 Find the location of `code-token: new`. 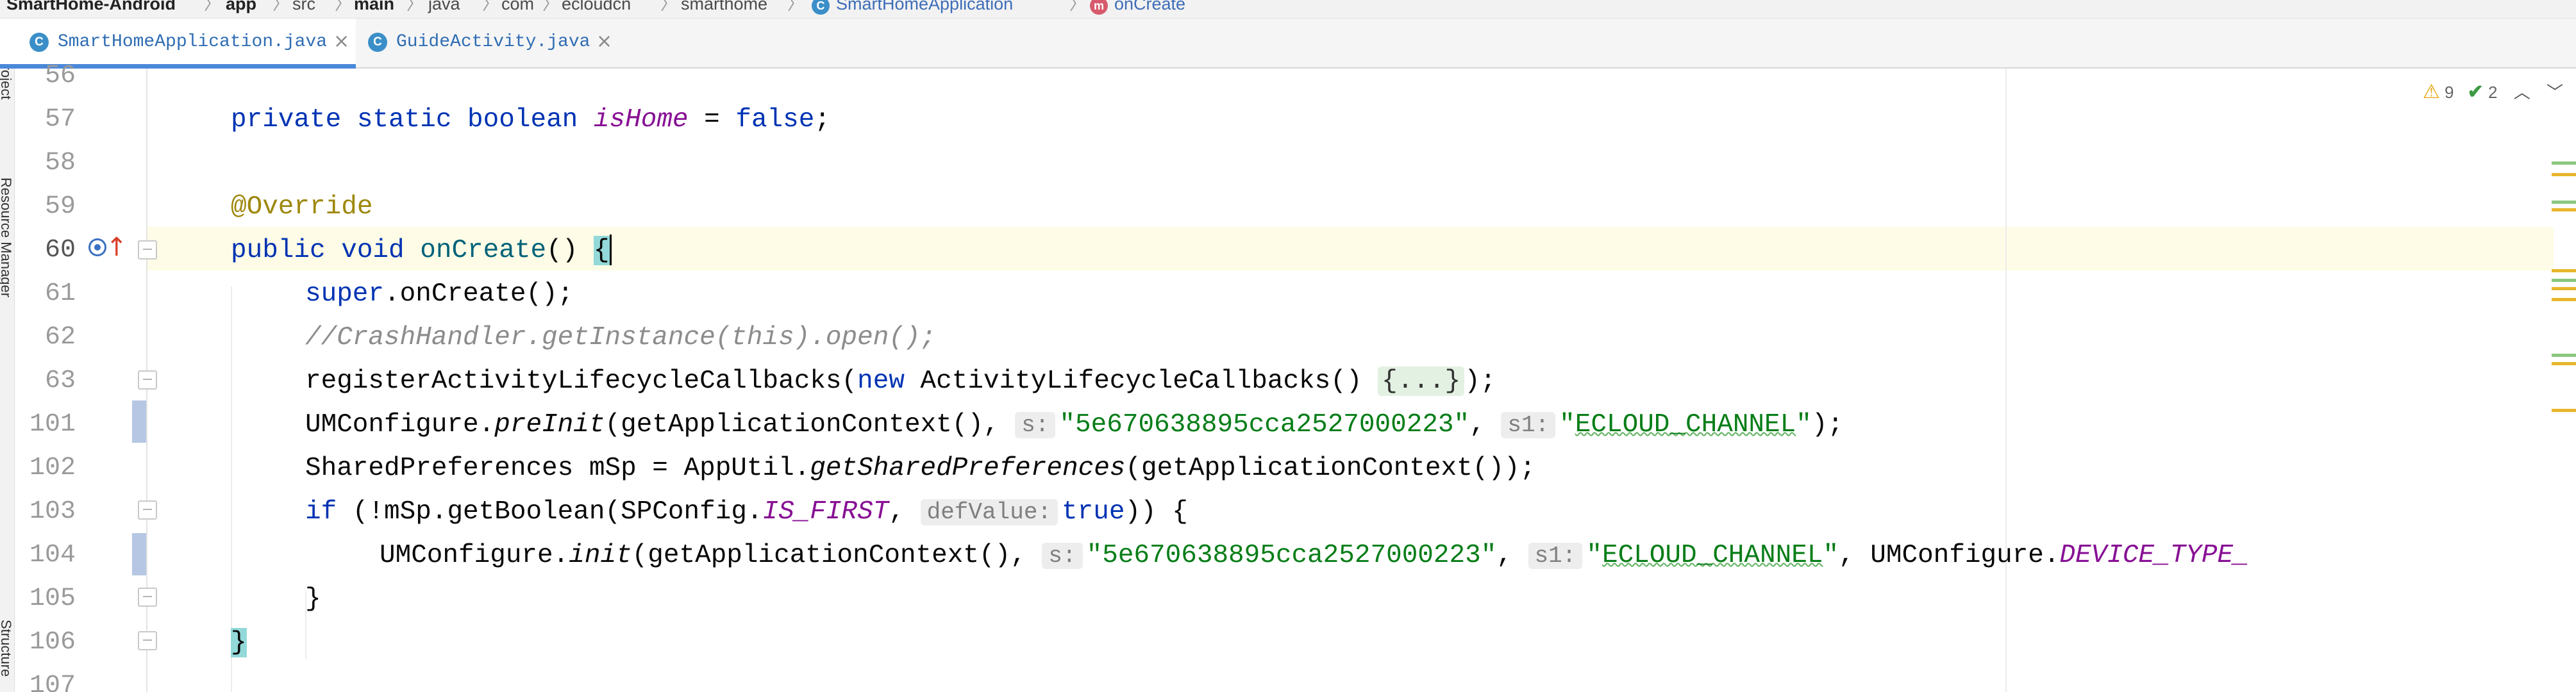

code-token: new is located at coordinates (881, 381).